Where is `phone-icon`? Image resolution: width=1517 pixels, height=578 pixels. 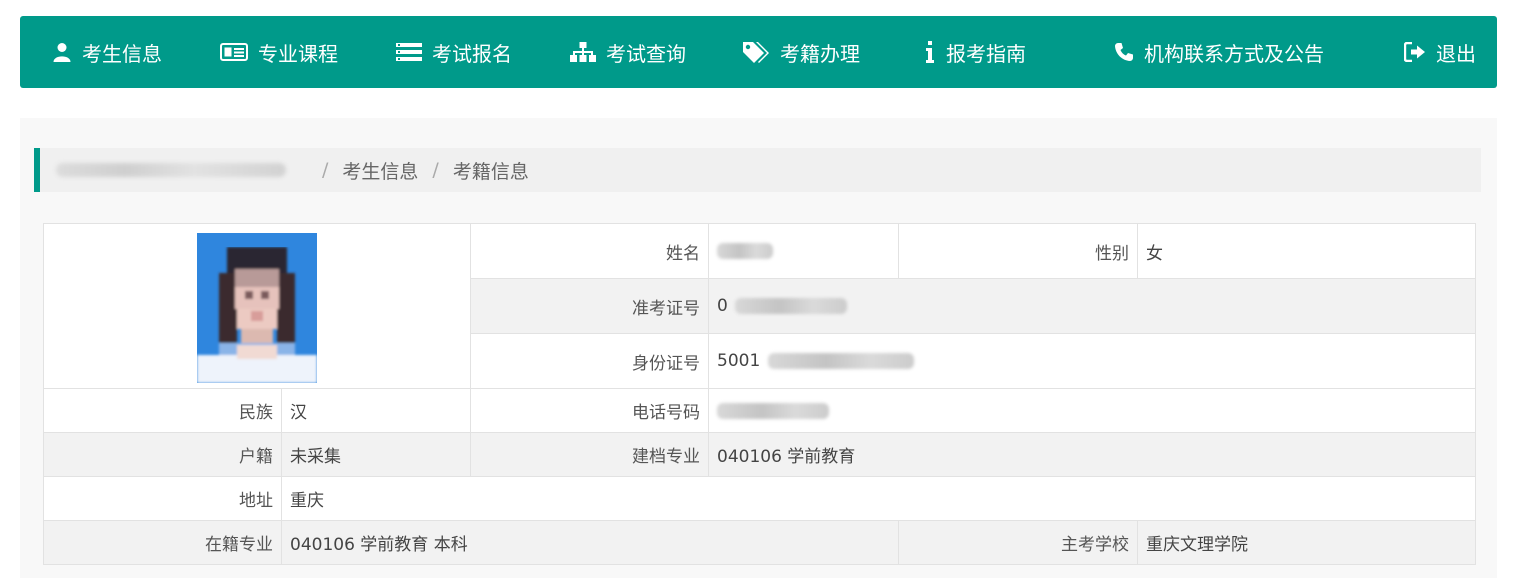 phone-icon is located at coordinates (1124, 52).